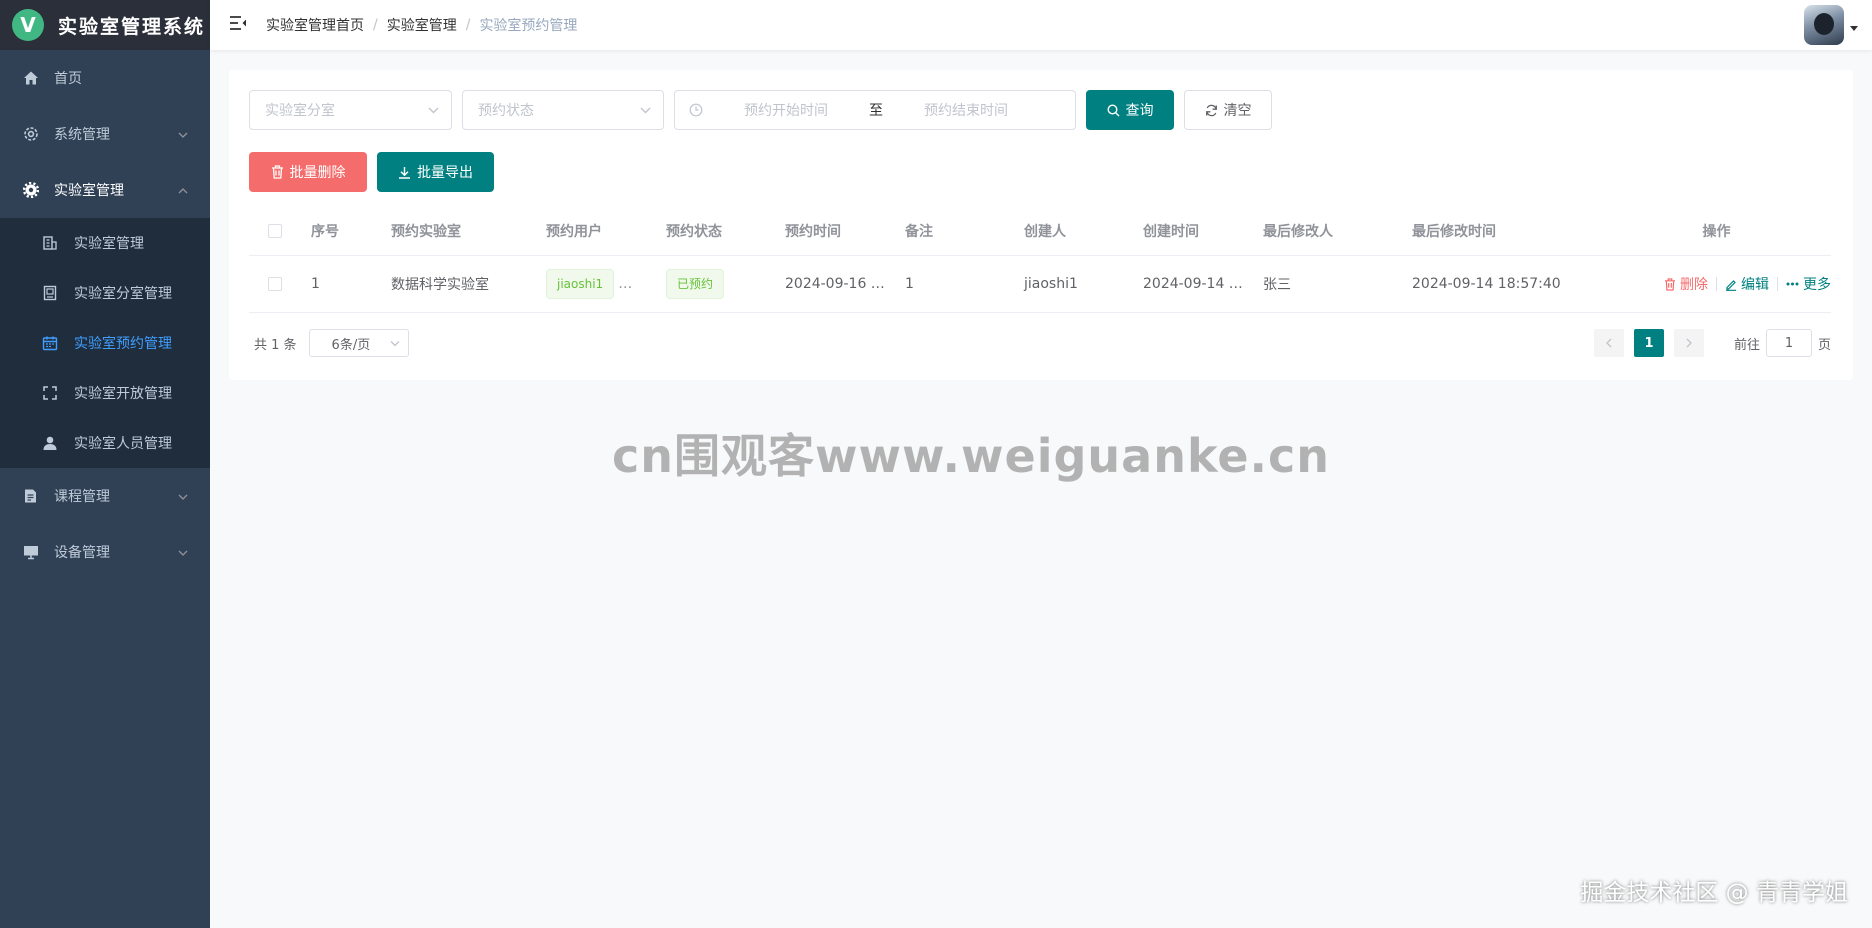 The width and height of the screenshot is (1872, 928). I want to click on batch-delete-button: 批量删除, so click(308, 172).